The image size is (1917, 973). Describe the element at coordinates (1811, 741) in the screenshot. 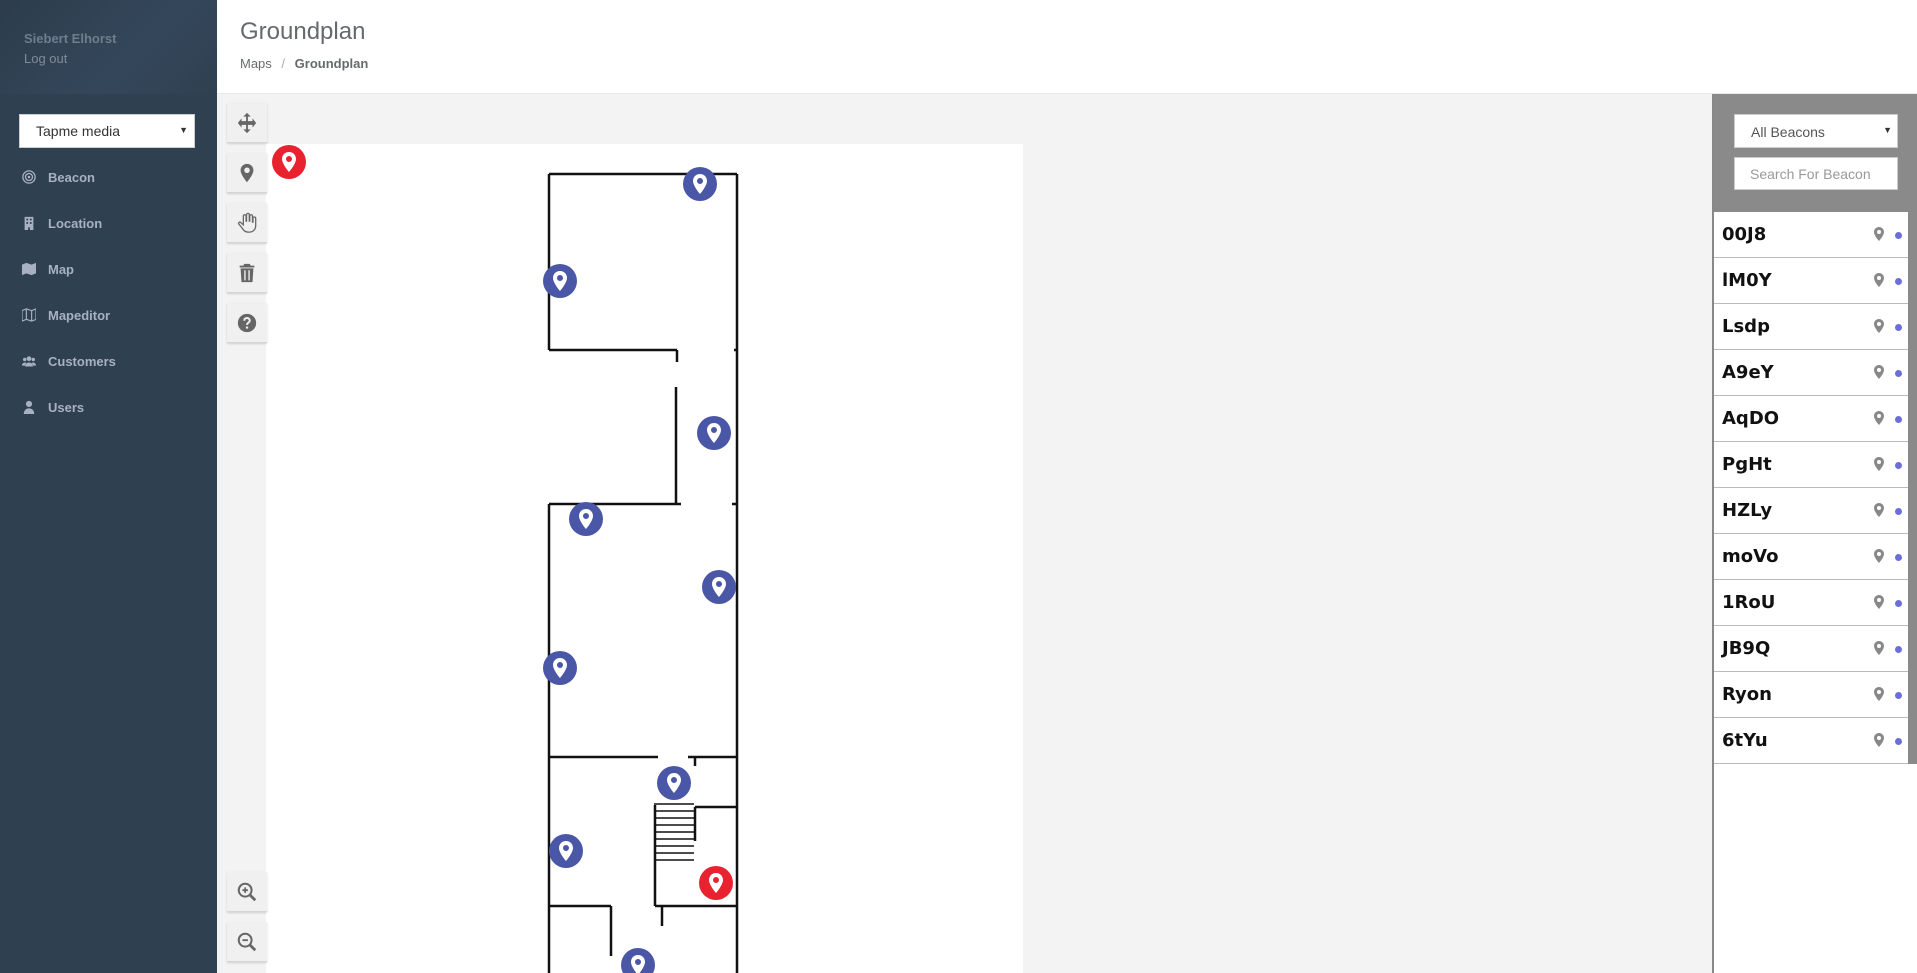

I see `beacon-list-item: 6tYu` at that location.